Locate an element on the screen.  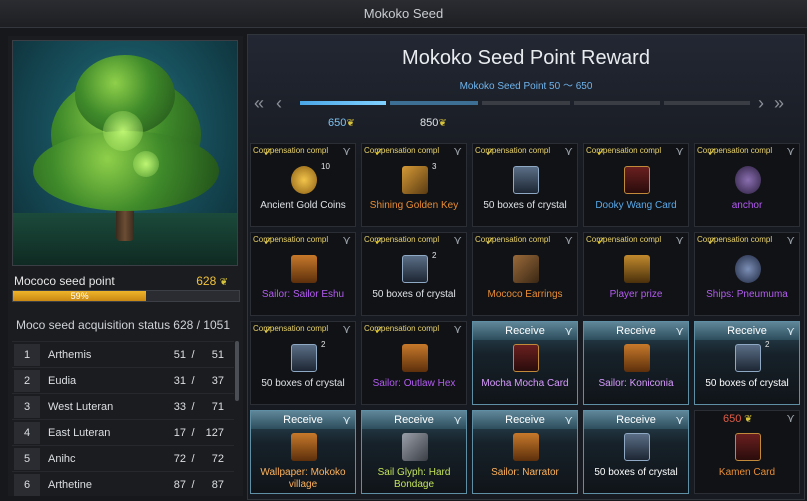
reward-cell: Receive ⋎ Sail Glyph: Hard Bondage is located at coordinates (414, 452).